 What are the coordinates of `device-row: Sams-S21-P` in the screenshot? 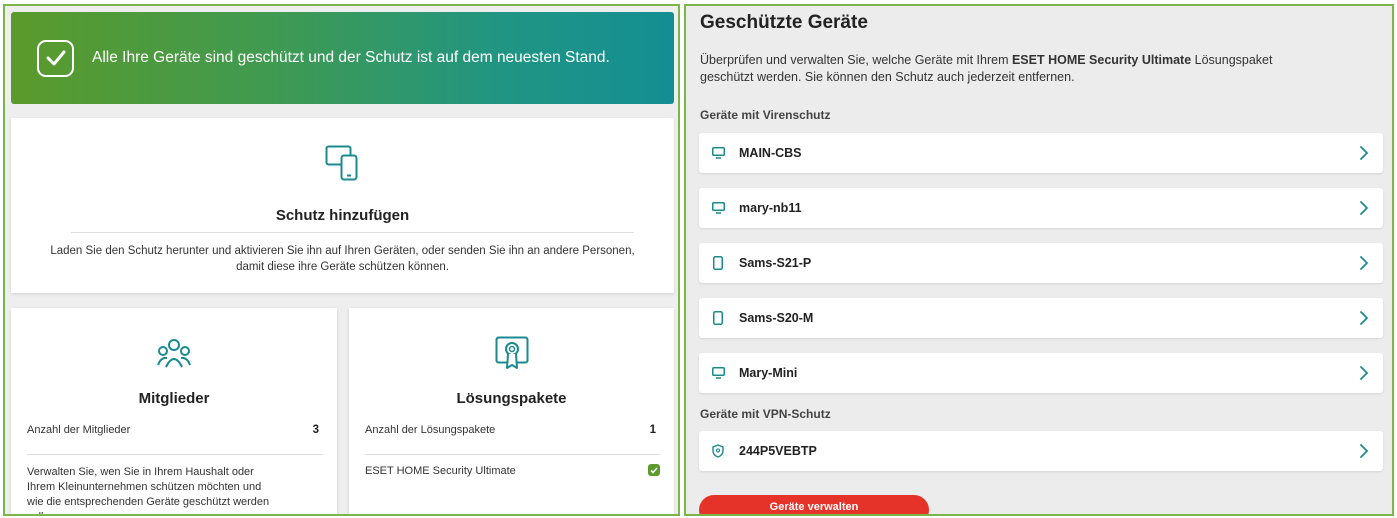 It's located at (1041, 263).